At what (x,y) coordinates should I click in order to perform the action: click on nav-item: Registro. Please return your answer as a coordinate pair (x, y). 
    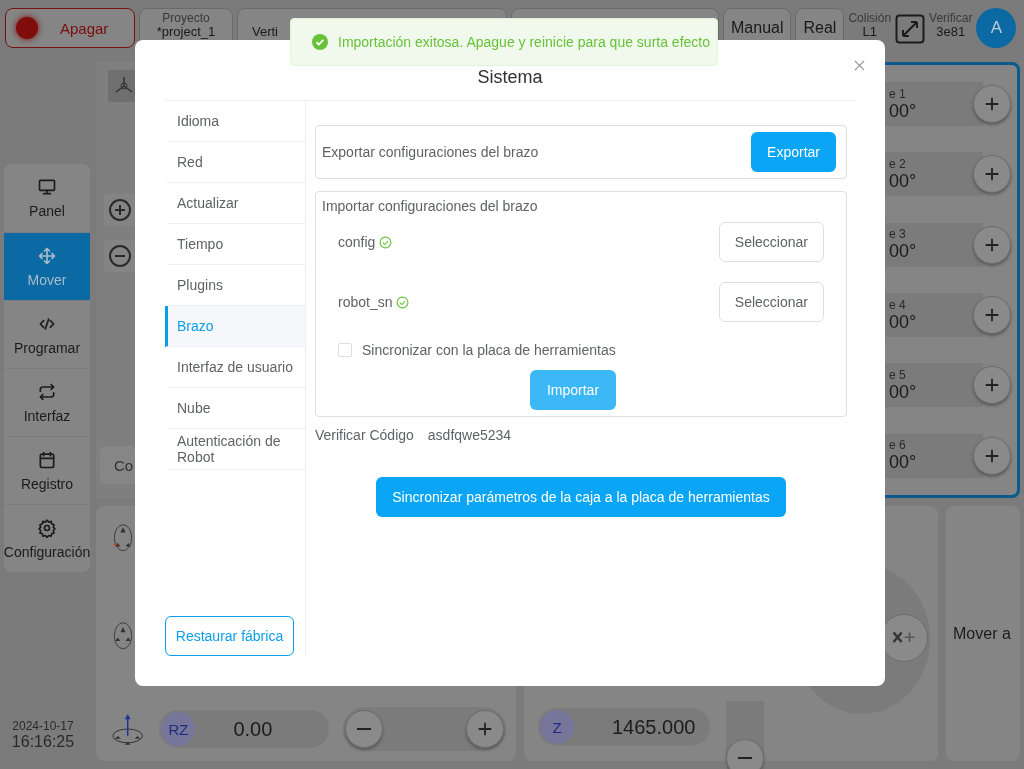
    Looking at the image, I should click on (47, 470).